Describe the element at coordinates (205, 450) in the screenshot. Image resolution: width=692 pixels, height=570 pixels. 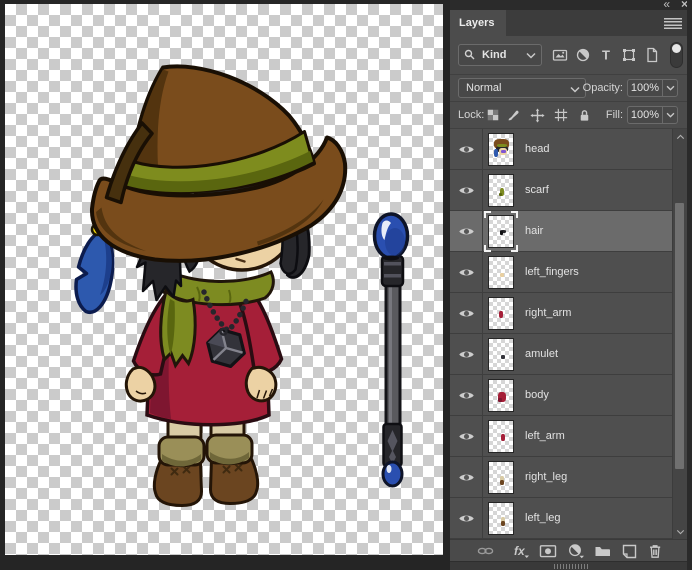
I see `boot-cuffs-art` at that location.